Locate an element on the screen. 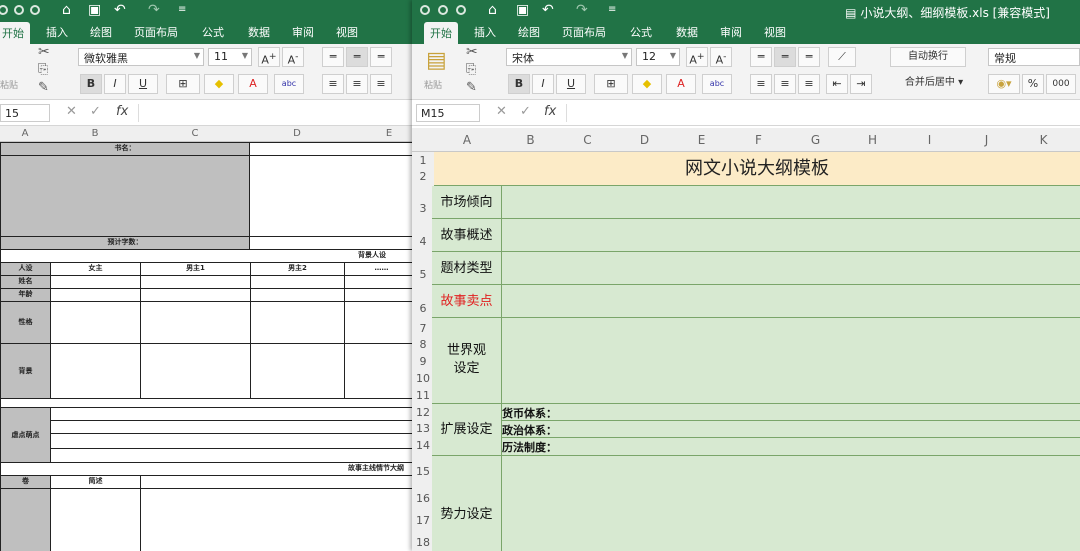  number-format-select: 常规 is located at coordinates (1034, 57).